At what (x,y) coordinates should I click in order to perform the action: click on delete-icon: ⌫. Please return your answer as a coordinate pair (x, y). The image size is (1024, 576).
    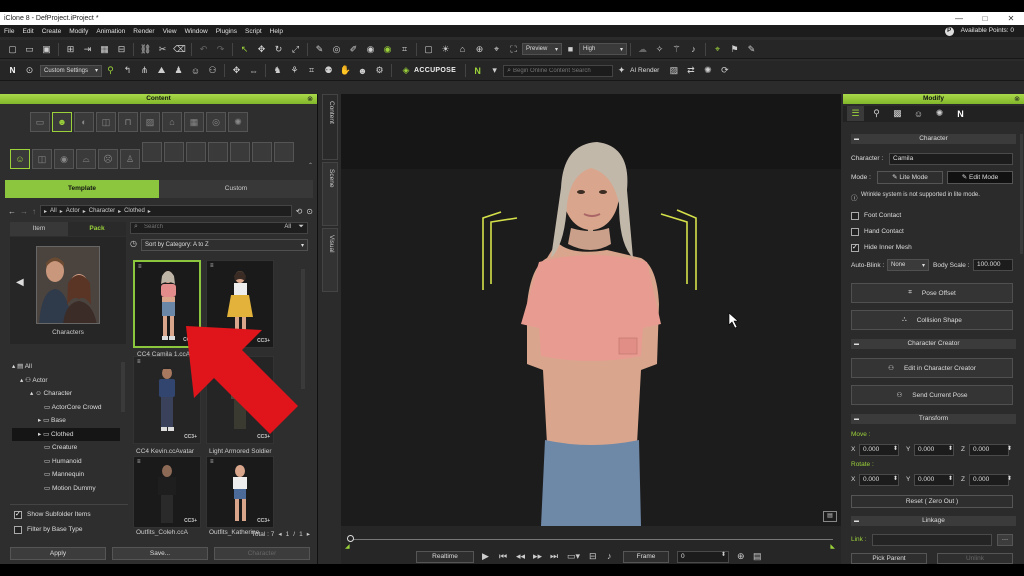
    Looking at the image, I should click on (179, 49).